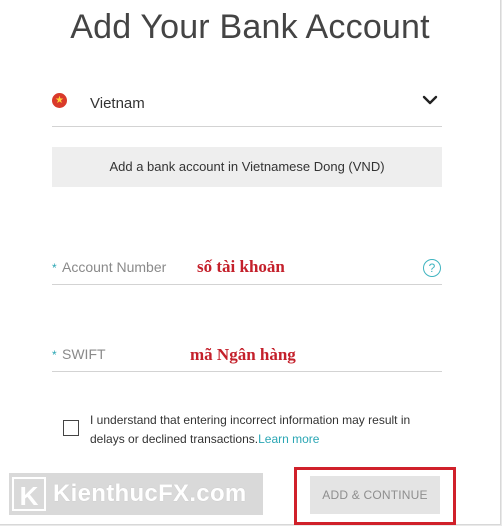  What do you see at coordinates (29, 494) in the screenshot?
I see `watermark-logo: K` at bounding box center [29, 494].